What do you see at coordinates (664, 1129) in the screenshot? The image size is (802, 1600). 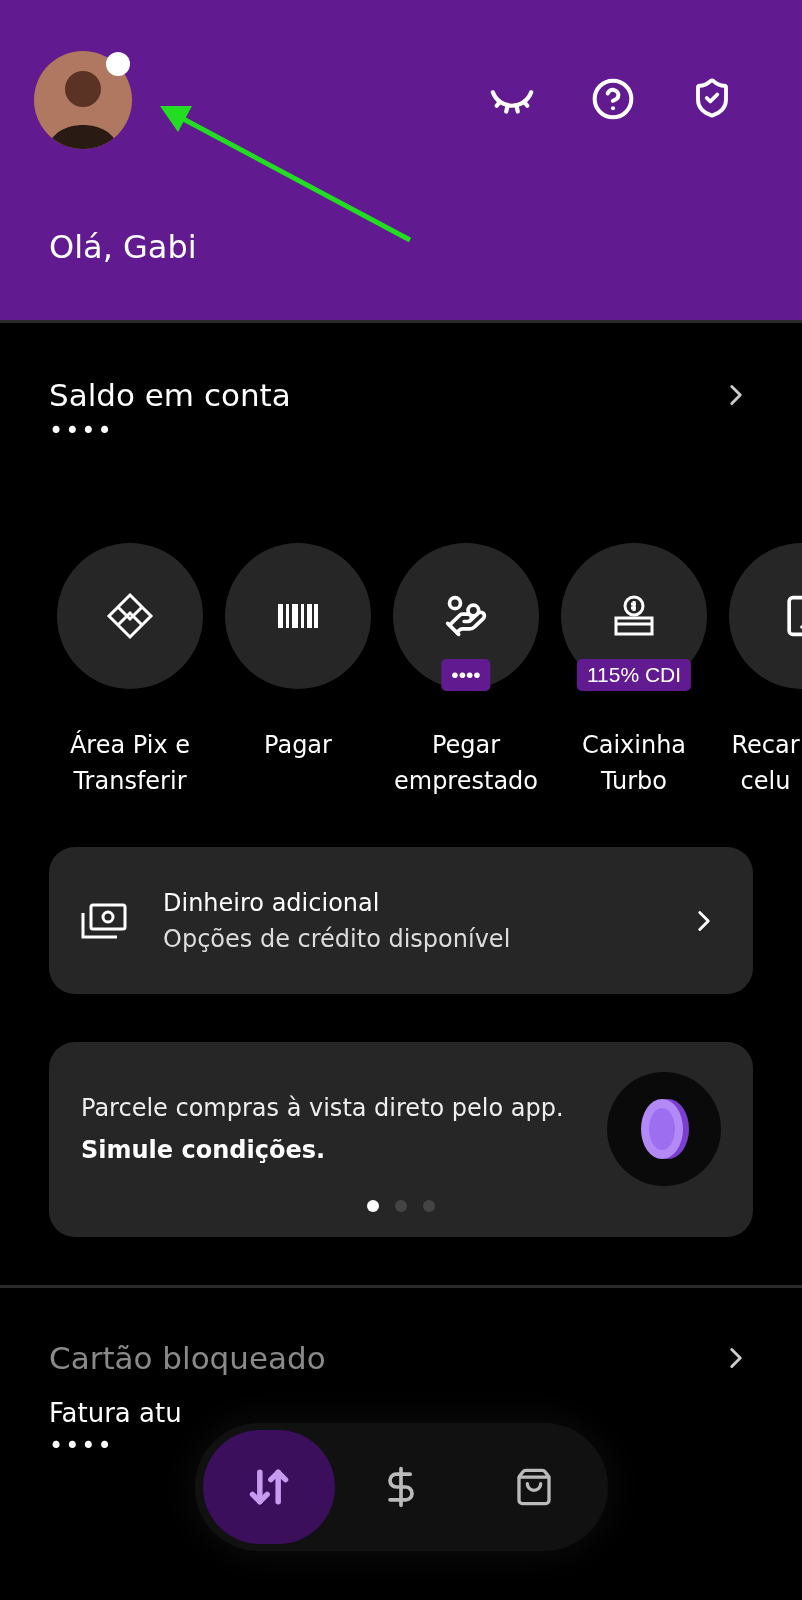 I see `coin-icon` at bounding box center [664, 1129].